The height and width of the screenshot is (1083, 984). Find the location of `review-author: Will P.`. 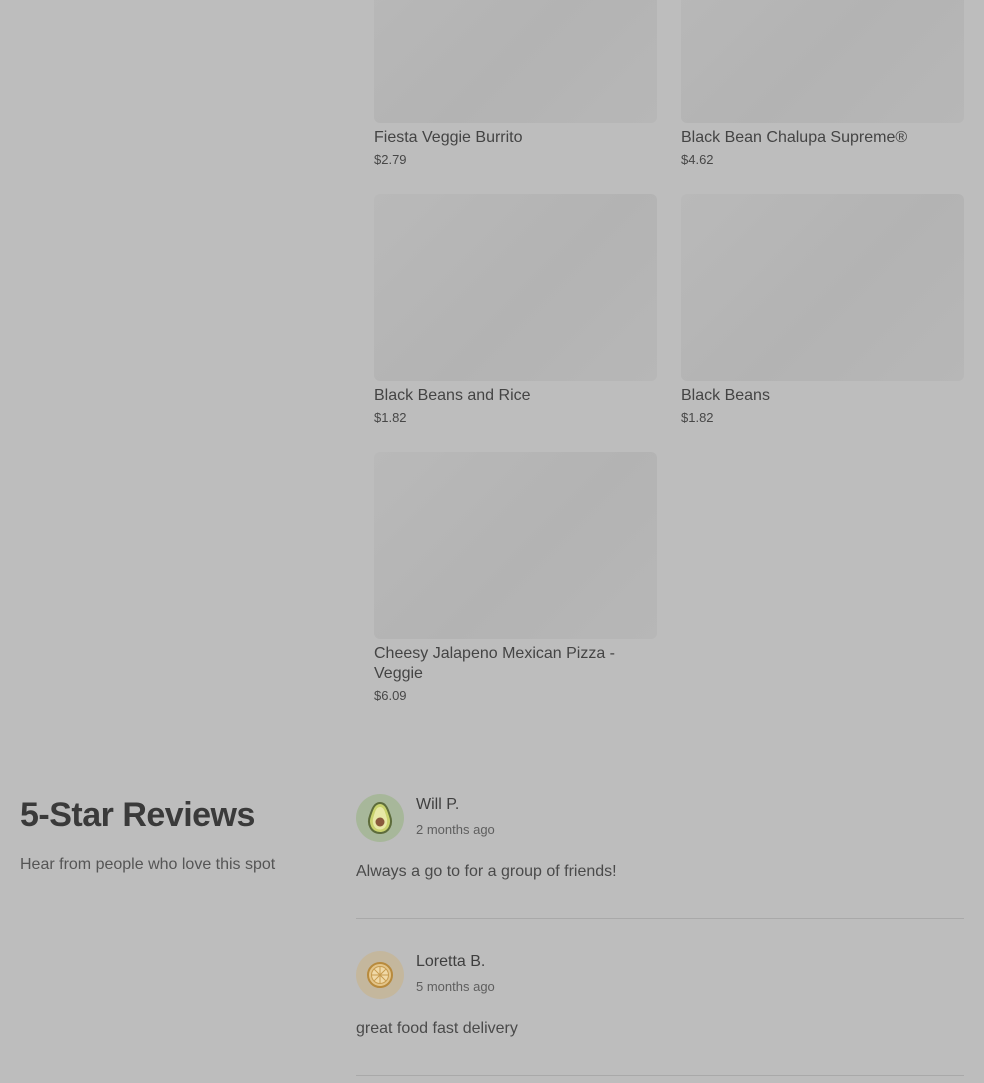

review-author: Will P. is located at coordinates (438, 804).